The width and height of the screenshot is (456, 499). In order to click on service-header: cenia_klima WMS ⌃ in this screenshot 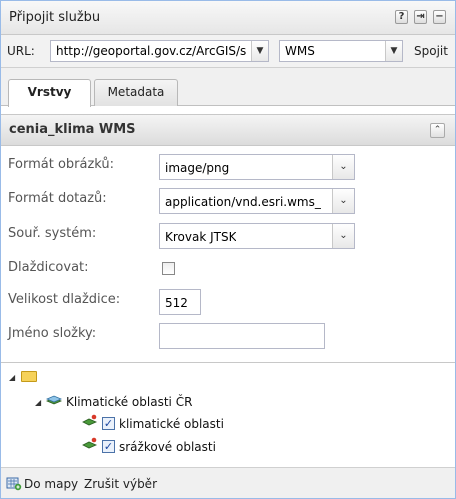, I will do `click(228, 130)`.